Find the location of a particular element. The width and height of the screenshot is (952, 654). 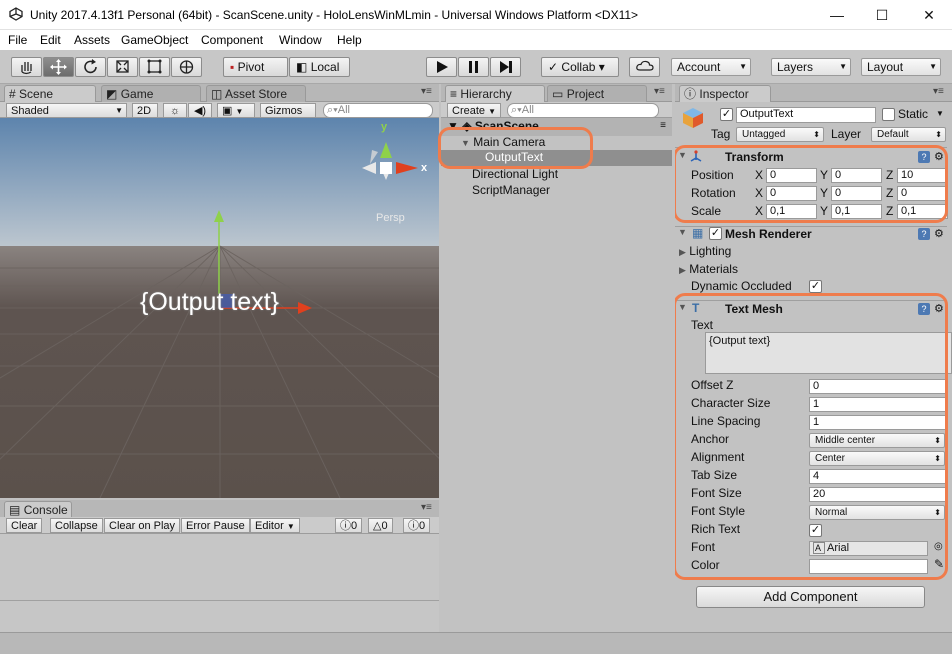

tab-project: ▭ Project is located at coordinates (597, 93).